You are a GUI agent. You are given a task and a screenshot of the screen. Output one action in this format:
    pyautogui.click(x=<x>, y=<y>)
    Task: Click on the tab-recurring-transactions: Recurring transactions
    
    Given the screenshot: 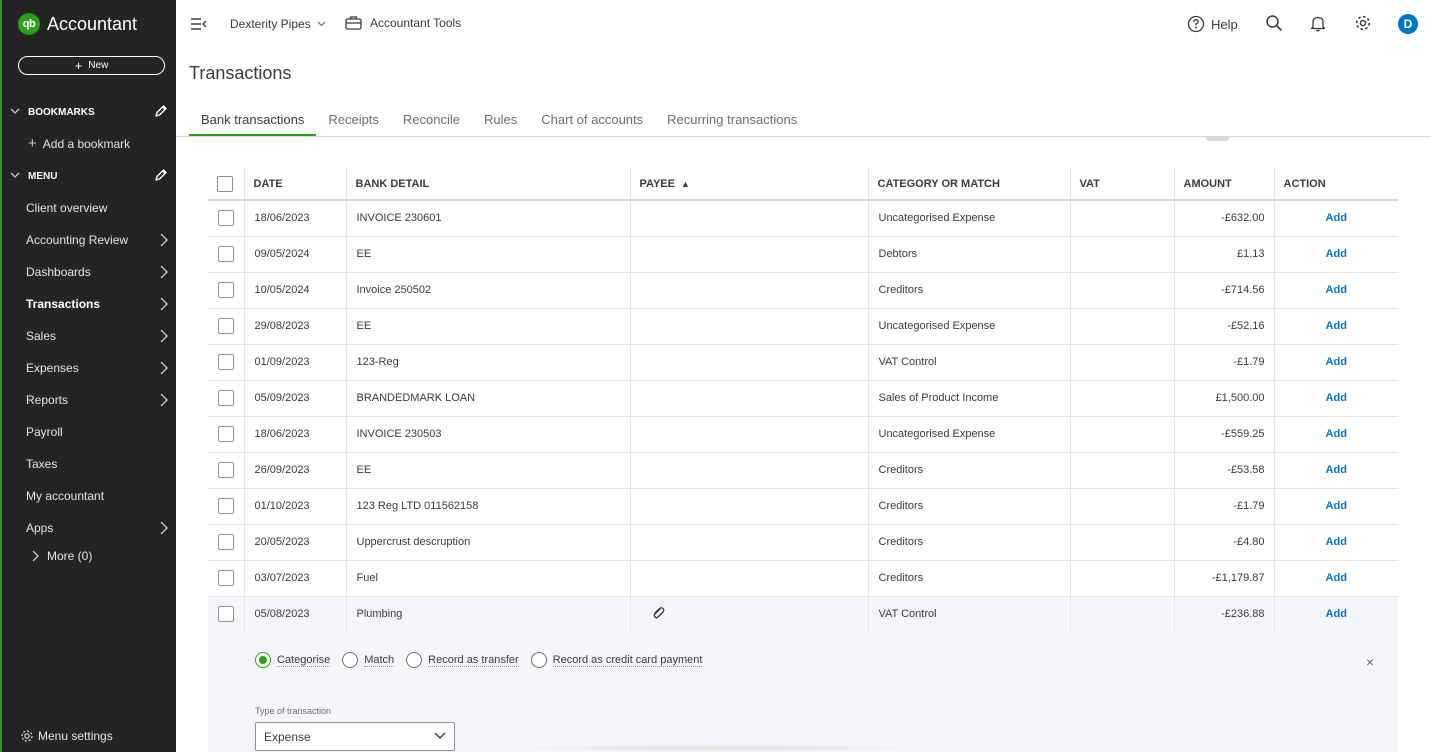 What is the action you would take?
    pyautogui.click(x=732, y=124)
    